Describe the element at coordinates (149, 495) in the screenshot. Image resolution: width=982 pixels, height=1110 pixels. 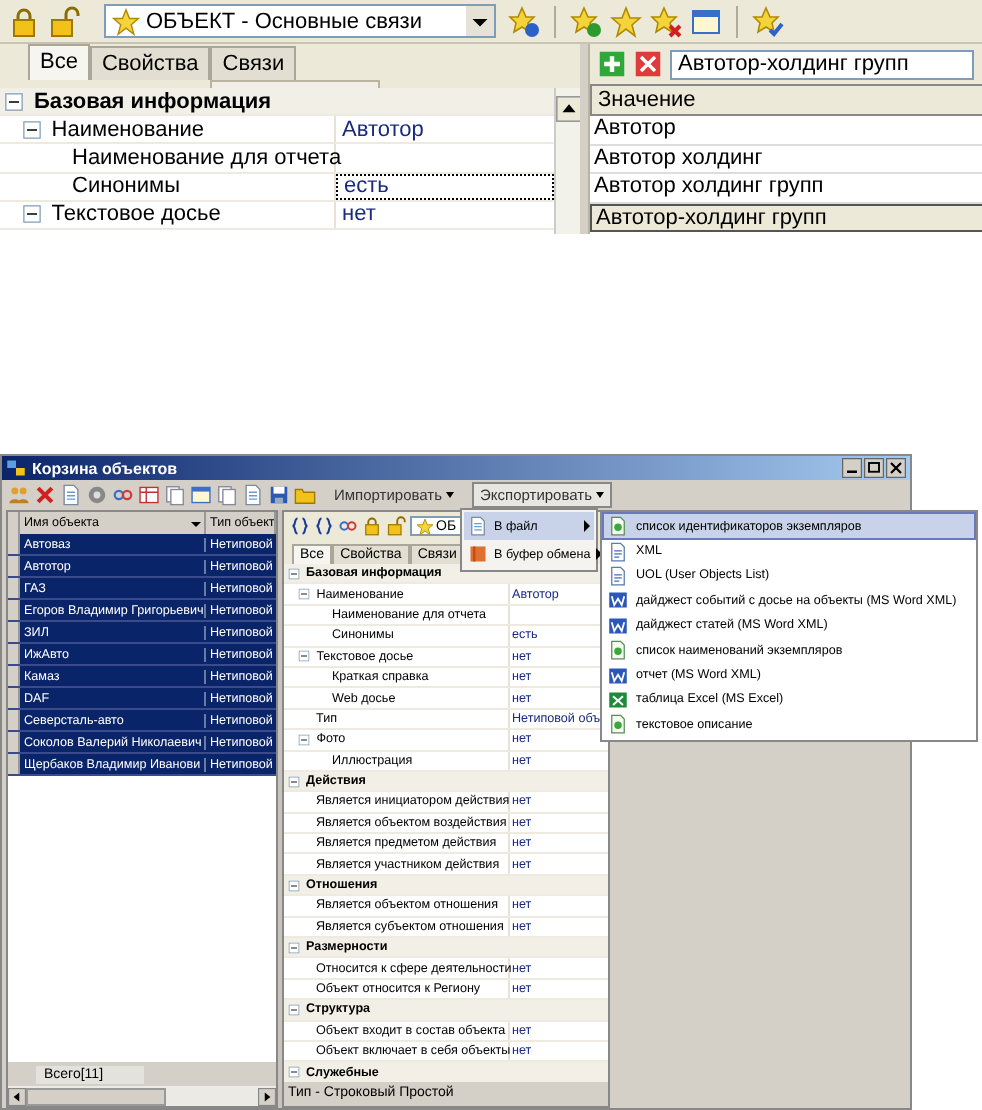
I see `table-icon` at that location.